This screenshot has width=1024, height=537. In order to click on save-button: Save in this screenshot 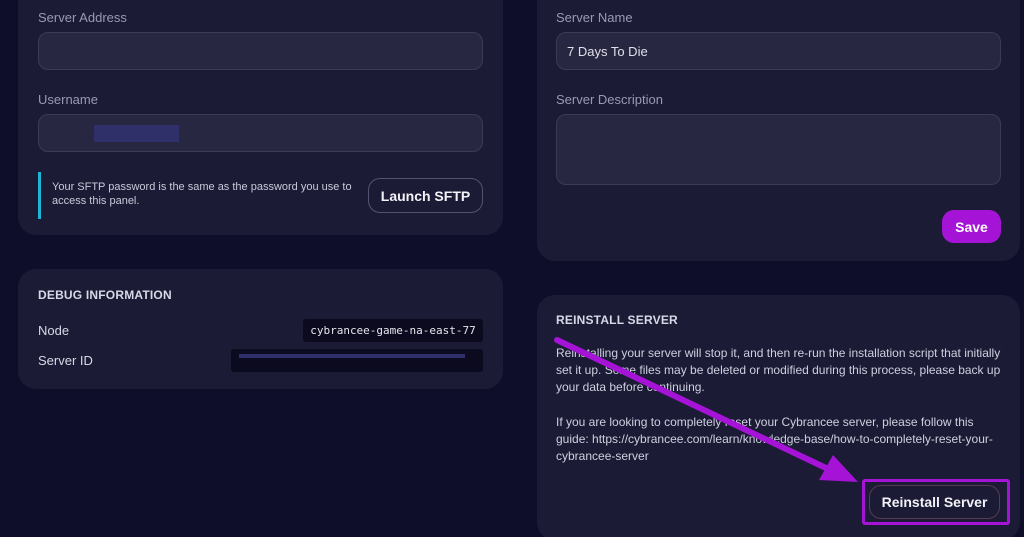, I will do `click(971, 226)`.